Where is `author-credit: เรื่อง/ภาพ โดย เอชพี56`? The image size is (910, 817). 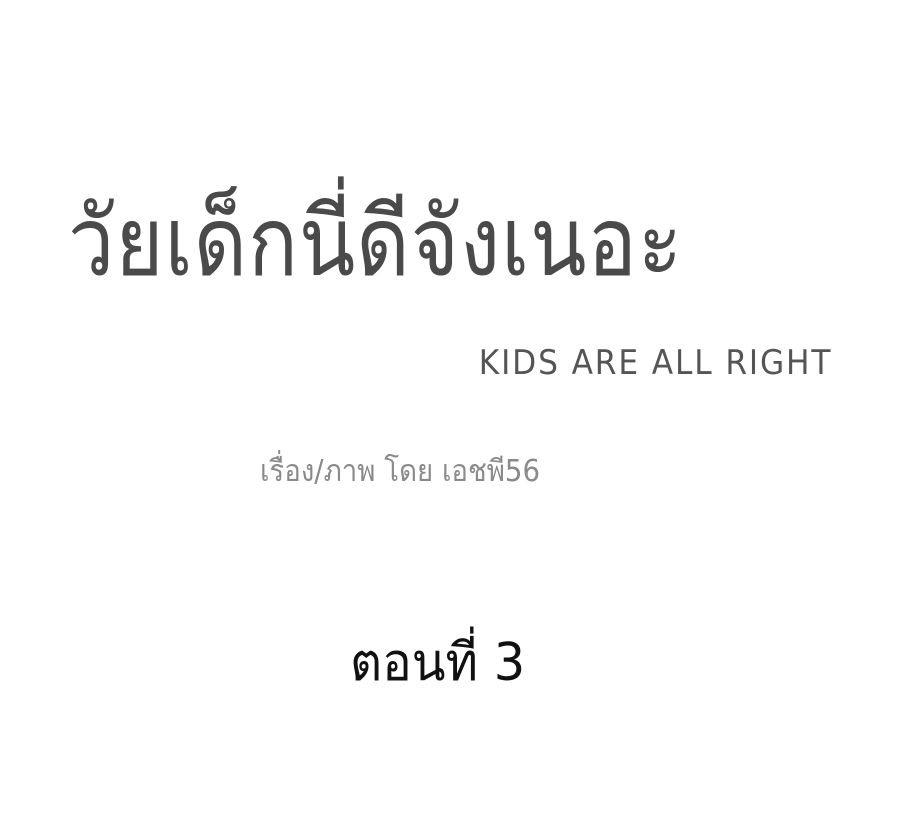
author-credit: เรื่อง/ภาพ โดย เอชพี56 is located at coordinates (400, 471).